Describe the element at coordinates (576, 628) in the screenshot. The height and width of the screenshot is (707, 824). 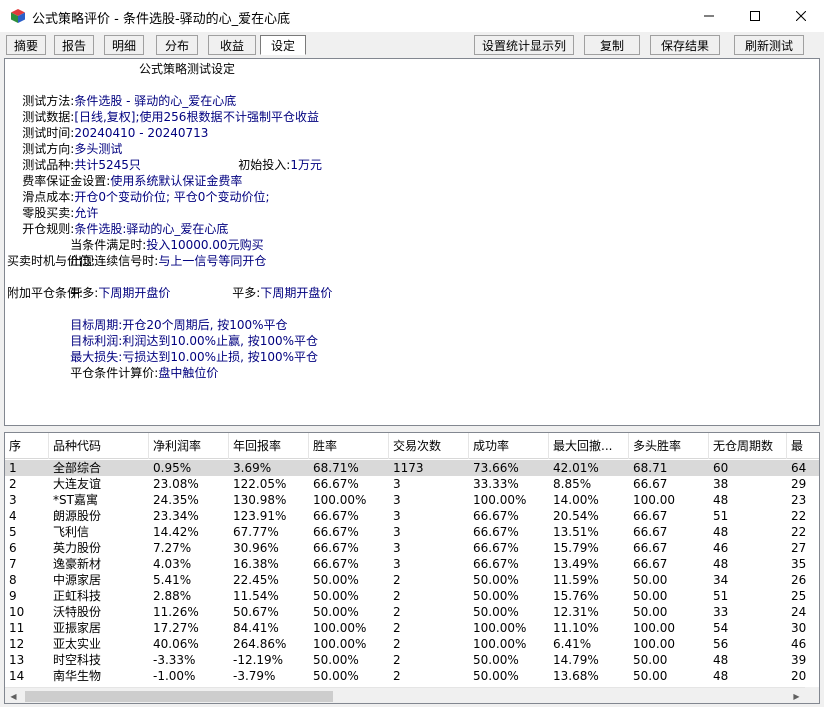
I see `table-cell: 11.10%` at that location.